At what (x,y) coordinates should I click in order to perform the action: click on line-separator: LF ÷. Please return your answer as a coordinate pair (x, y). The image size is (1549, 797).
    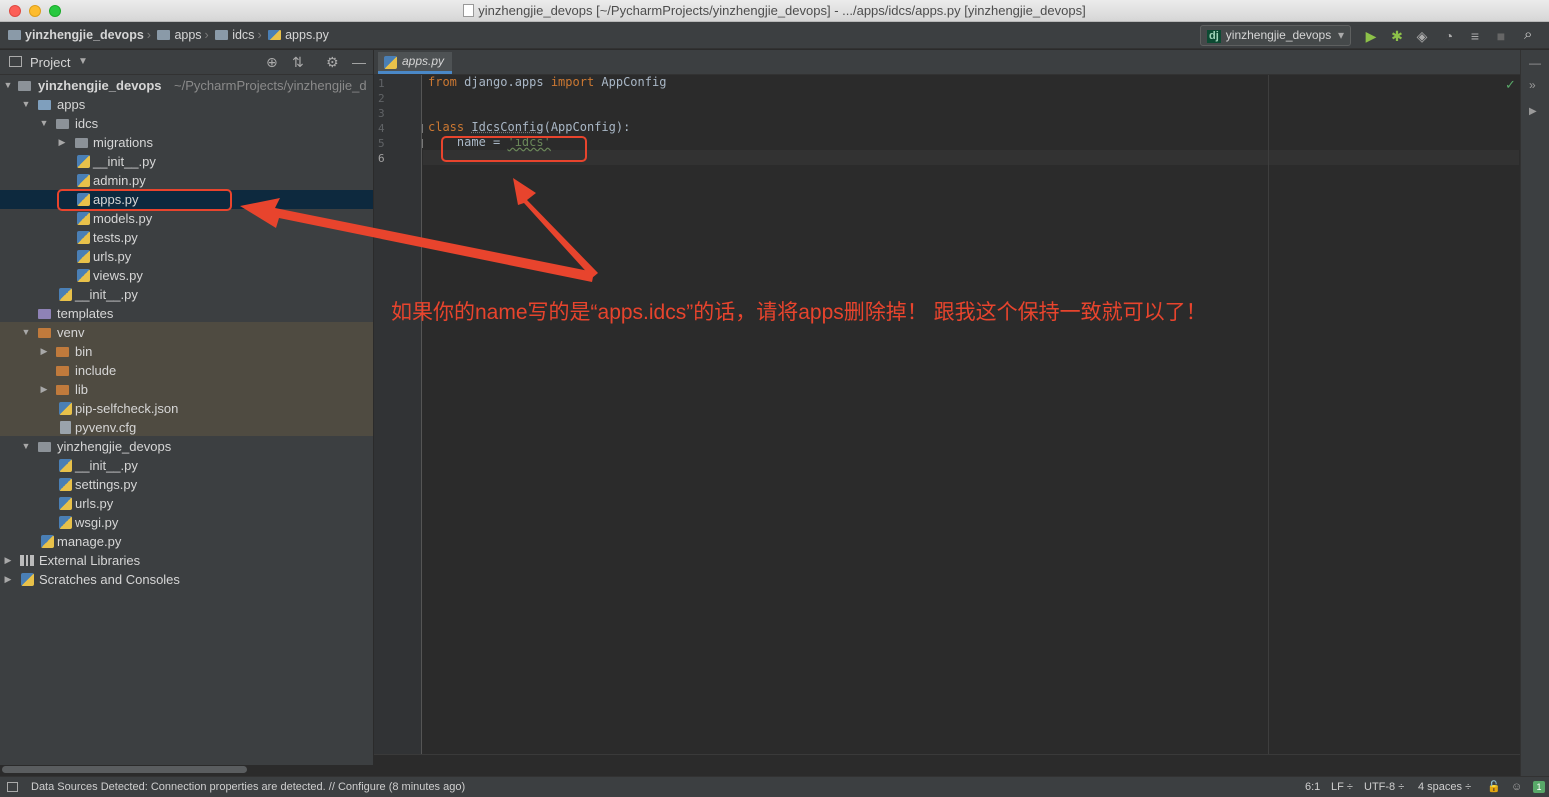
    Looking at the image, I should click on (1342, 787).